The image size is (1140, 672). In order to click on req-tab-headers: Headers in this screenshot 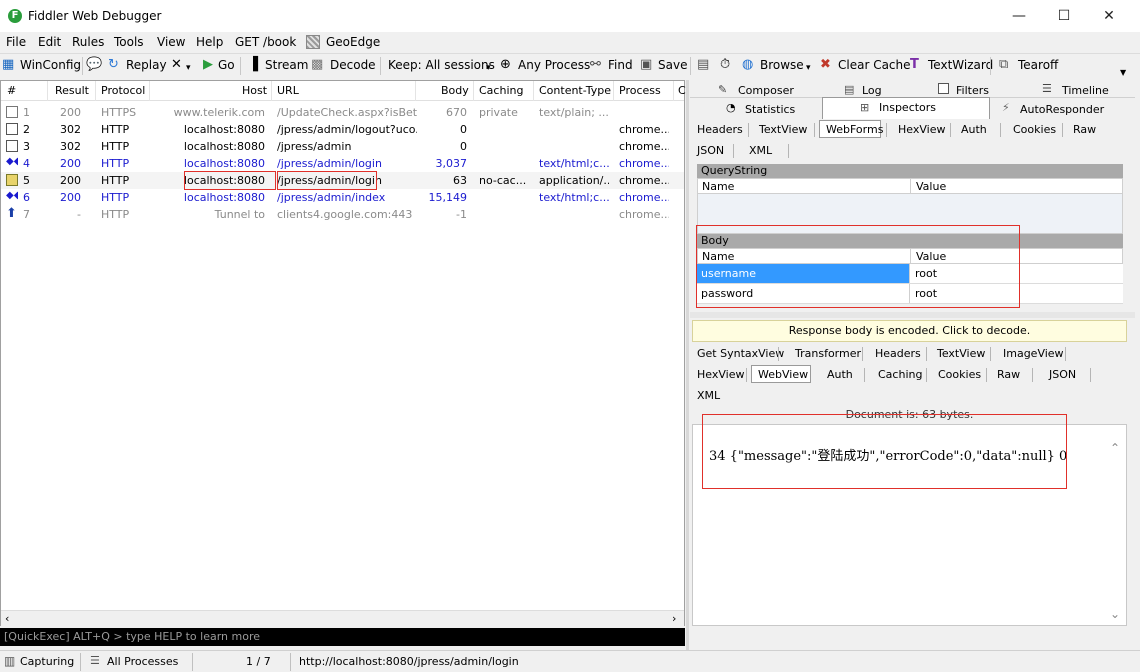, I will do `click(720, 129)`.